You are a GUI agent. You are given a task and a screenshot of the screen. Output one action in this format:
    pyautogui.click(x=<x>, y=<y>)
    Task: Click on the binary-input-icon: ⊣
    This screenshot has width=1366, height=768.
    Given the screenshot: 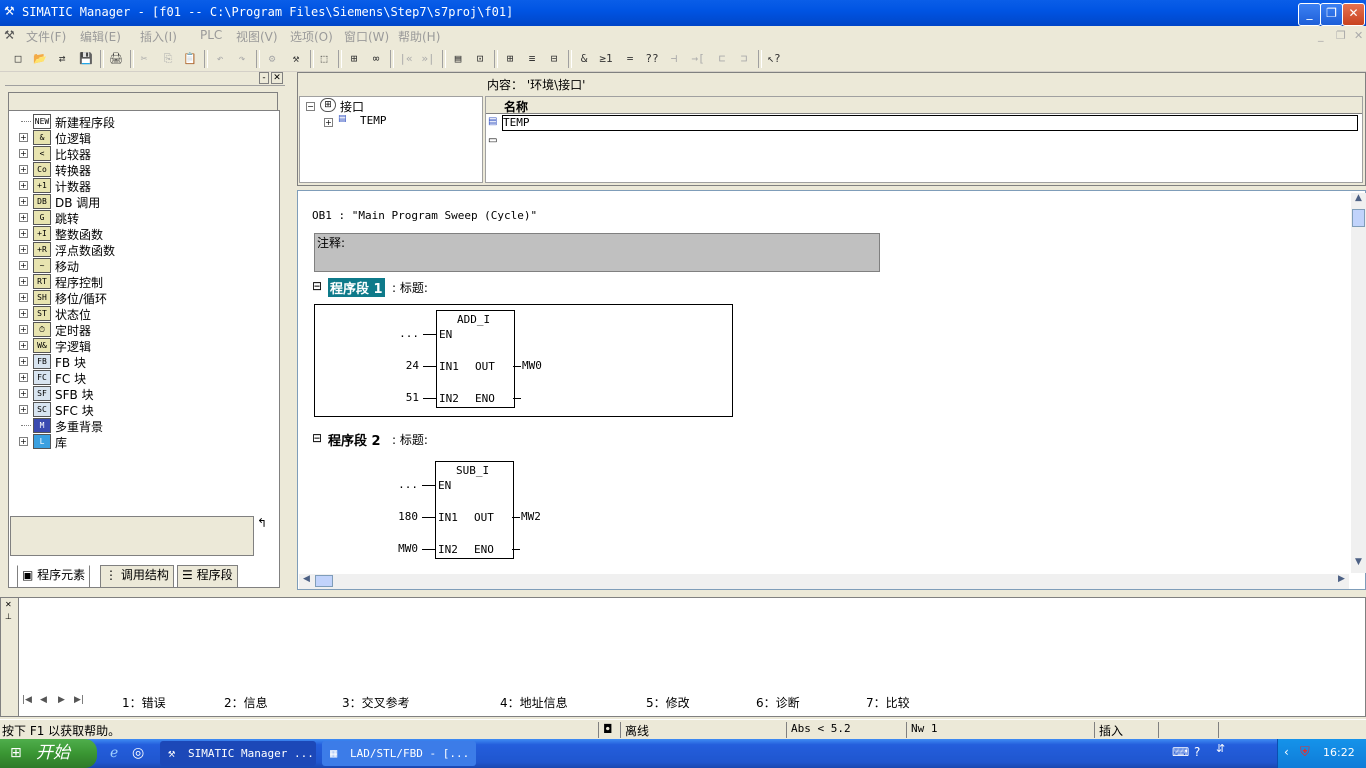 What is the action you would take?
    pyautogui.click(x=674, y=59)
    